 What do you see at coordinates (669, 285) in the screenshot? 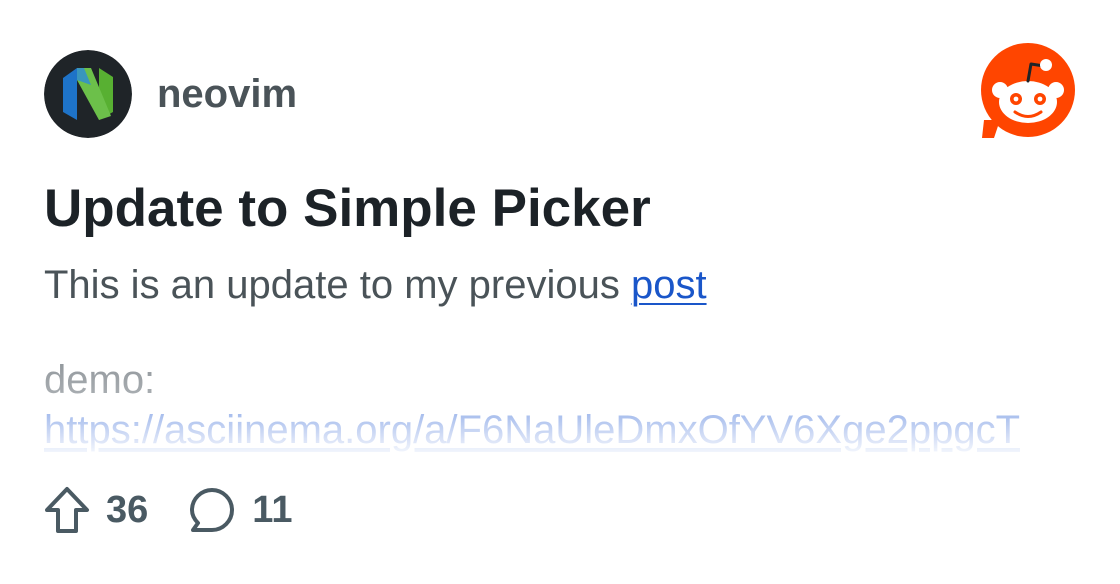
I see `previous-post-link: post` at bounding box center [669, 285].